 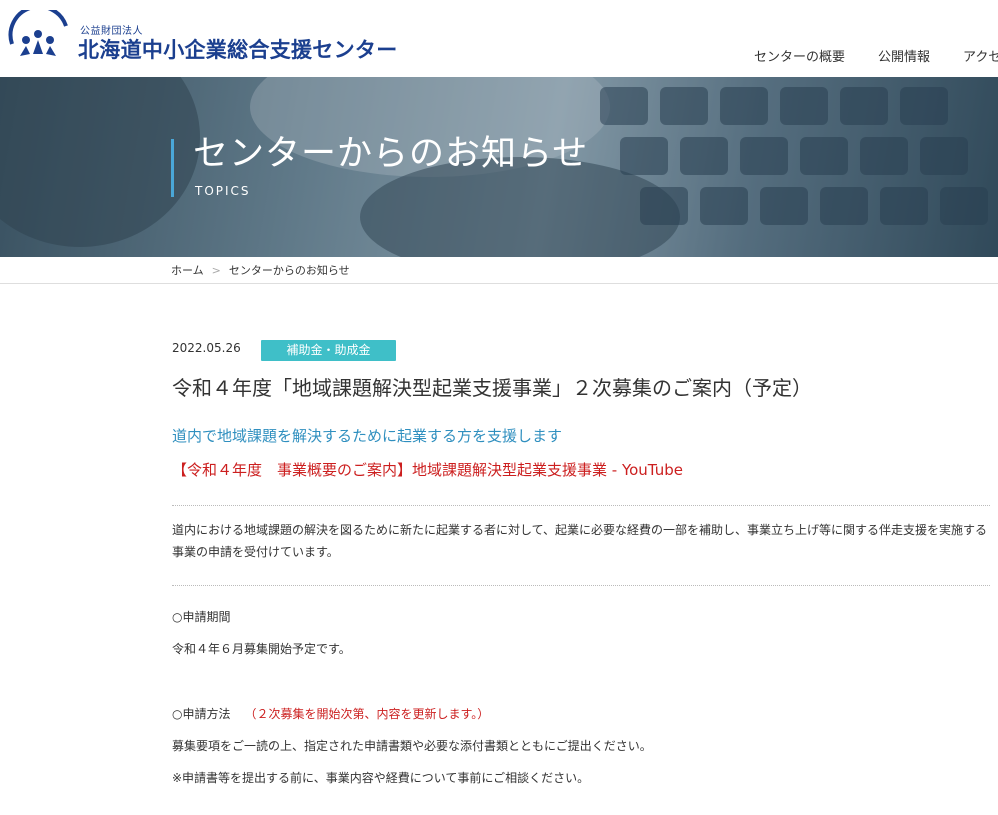 I want to click on application-caution: ※申請書等を提出する前に、事業内容や経費について事前にご相談ください。, so click(x=381, y=778).